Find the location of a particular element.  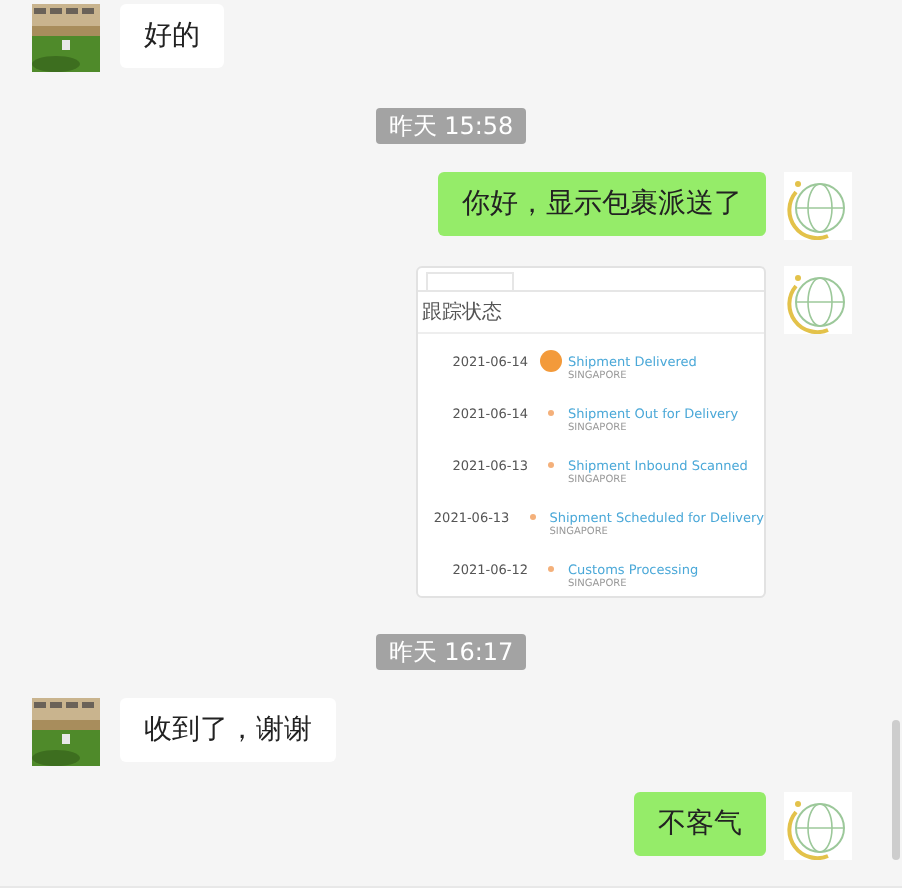

message-bubble: 好的 is located at coordinates (172, 36).